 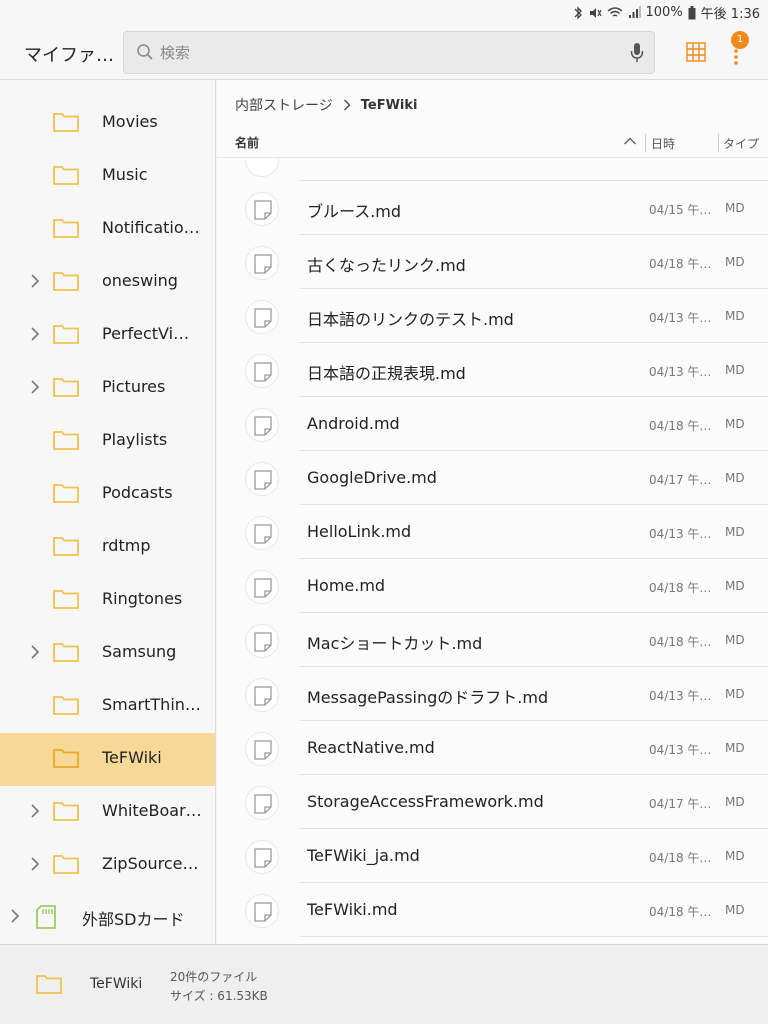 What do you see at coordinates (107, 600) in the screenshot?
I see `sidebar-item-ringtones: Ringtones` at bounding box center [107, 600].